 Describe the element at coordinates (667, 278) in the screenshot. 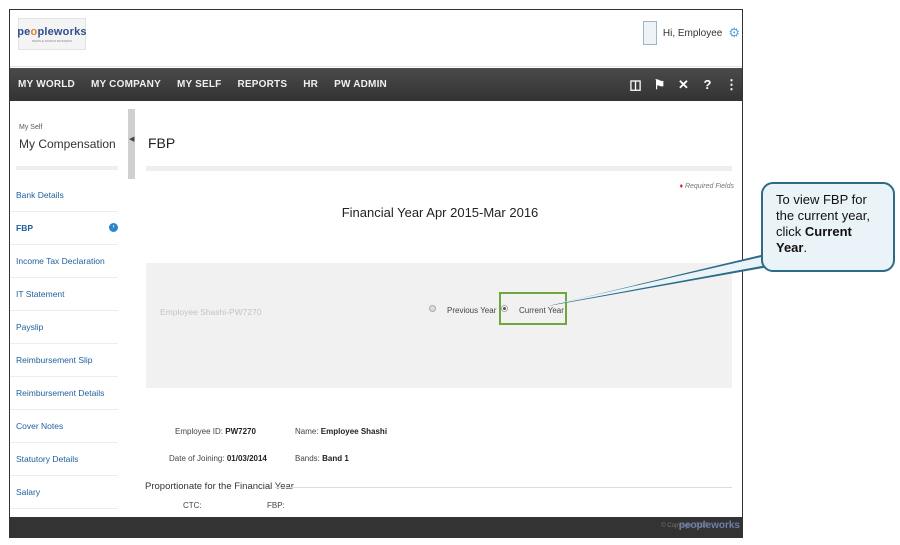

I see `callout-pointer` at that location.